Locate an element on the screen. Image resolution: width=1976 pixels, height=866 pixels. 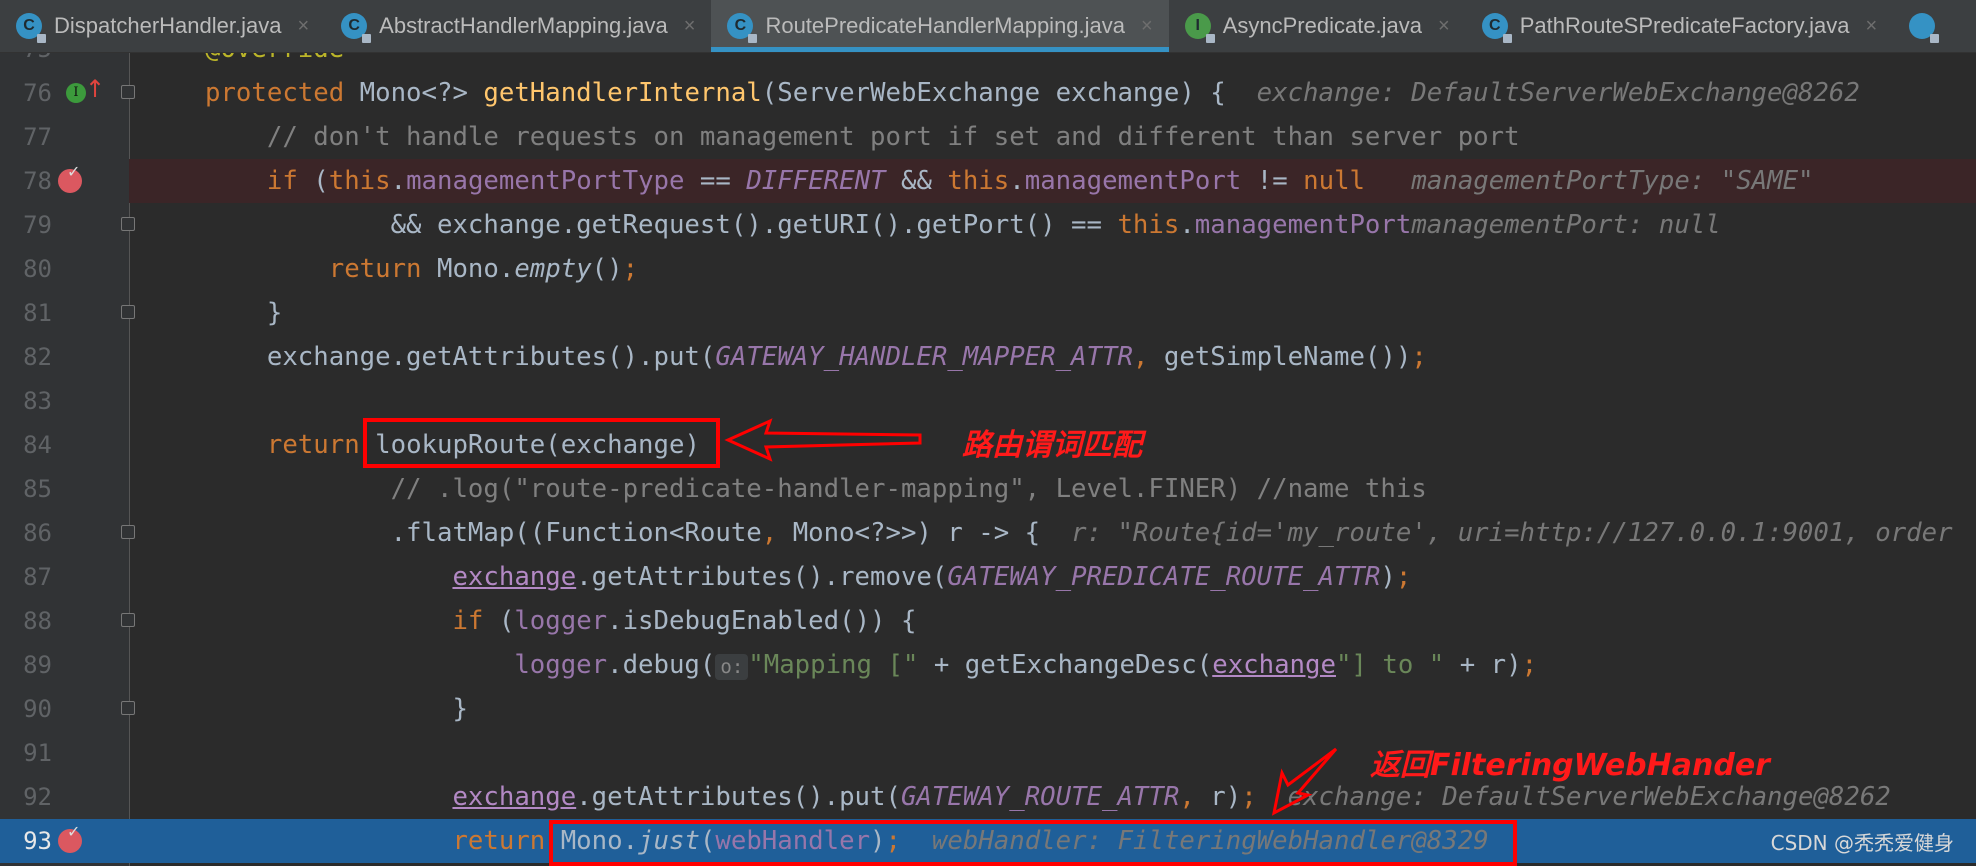
tab-overflow is located at coordinates (1928, 26).